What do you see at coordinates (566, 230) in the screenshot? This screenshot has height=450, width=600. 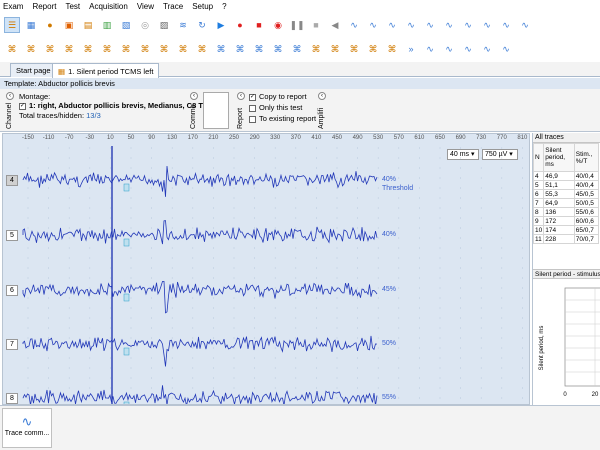 I see `table-row: 10 174 65/0,7` at bounding box center [566, 230].